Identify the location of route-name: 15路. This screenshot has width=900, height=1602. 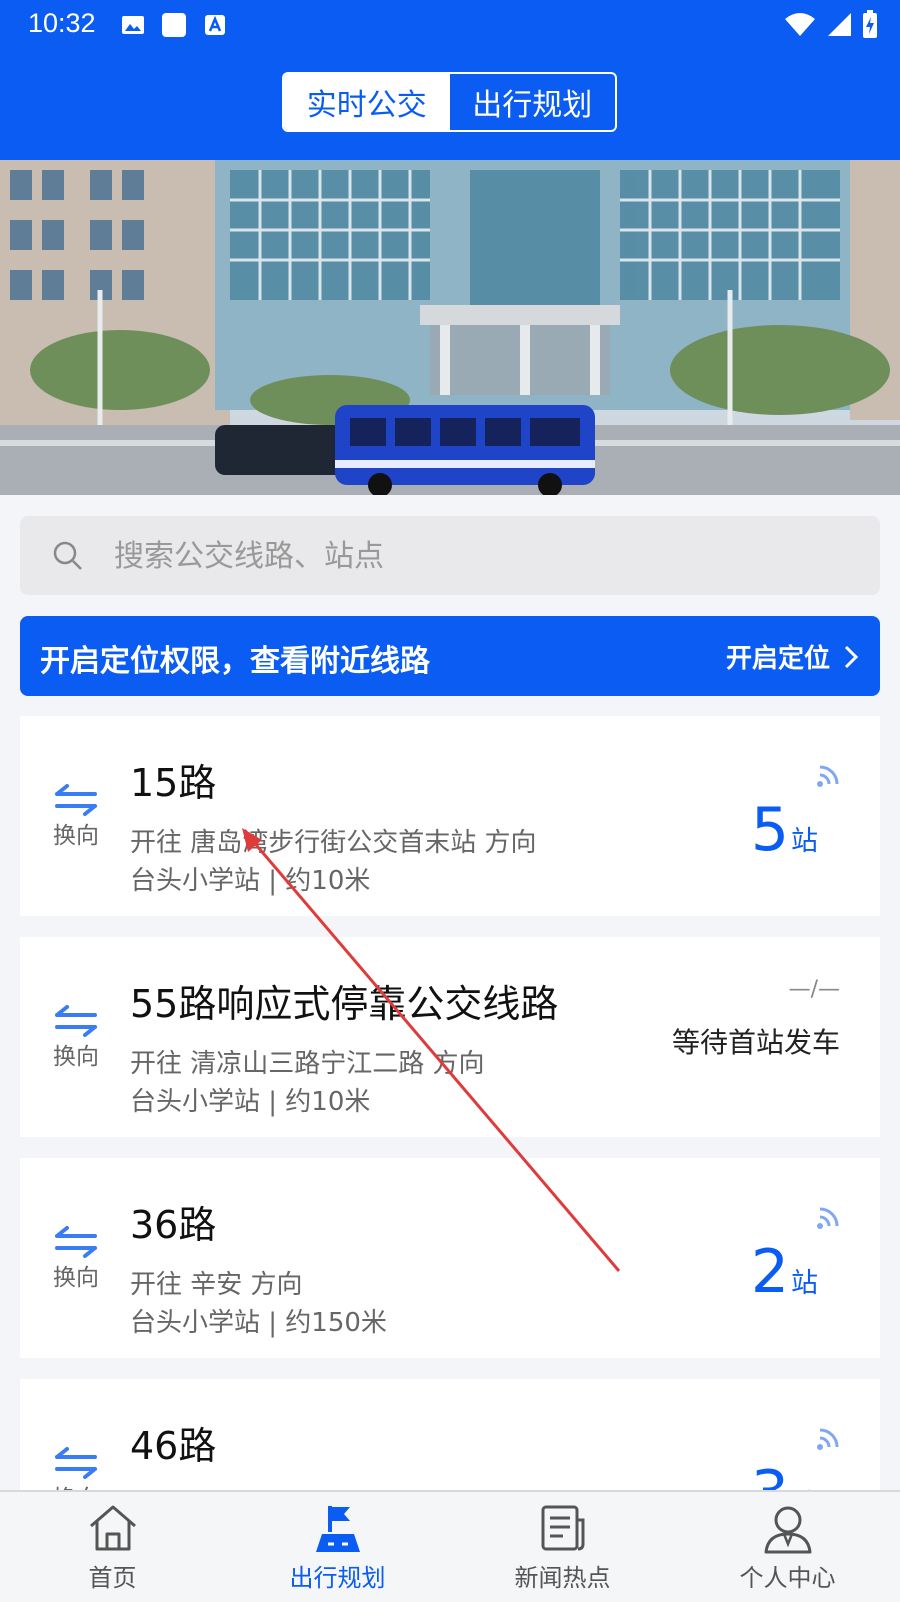
(173, 783).